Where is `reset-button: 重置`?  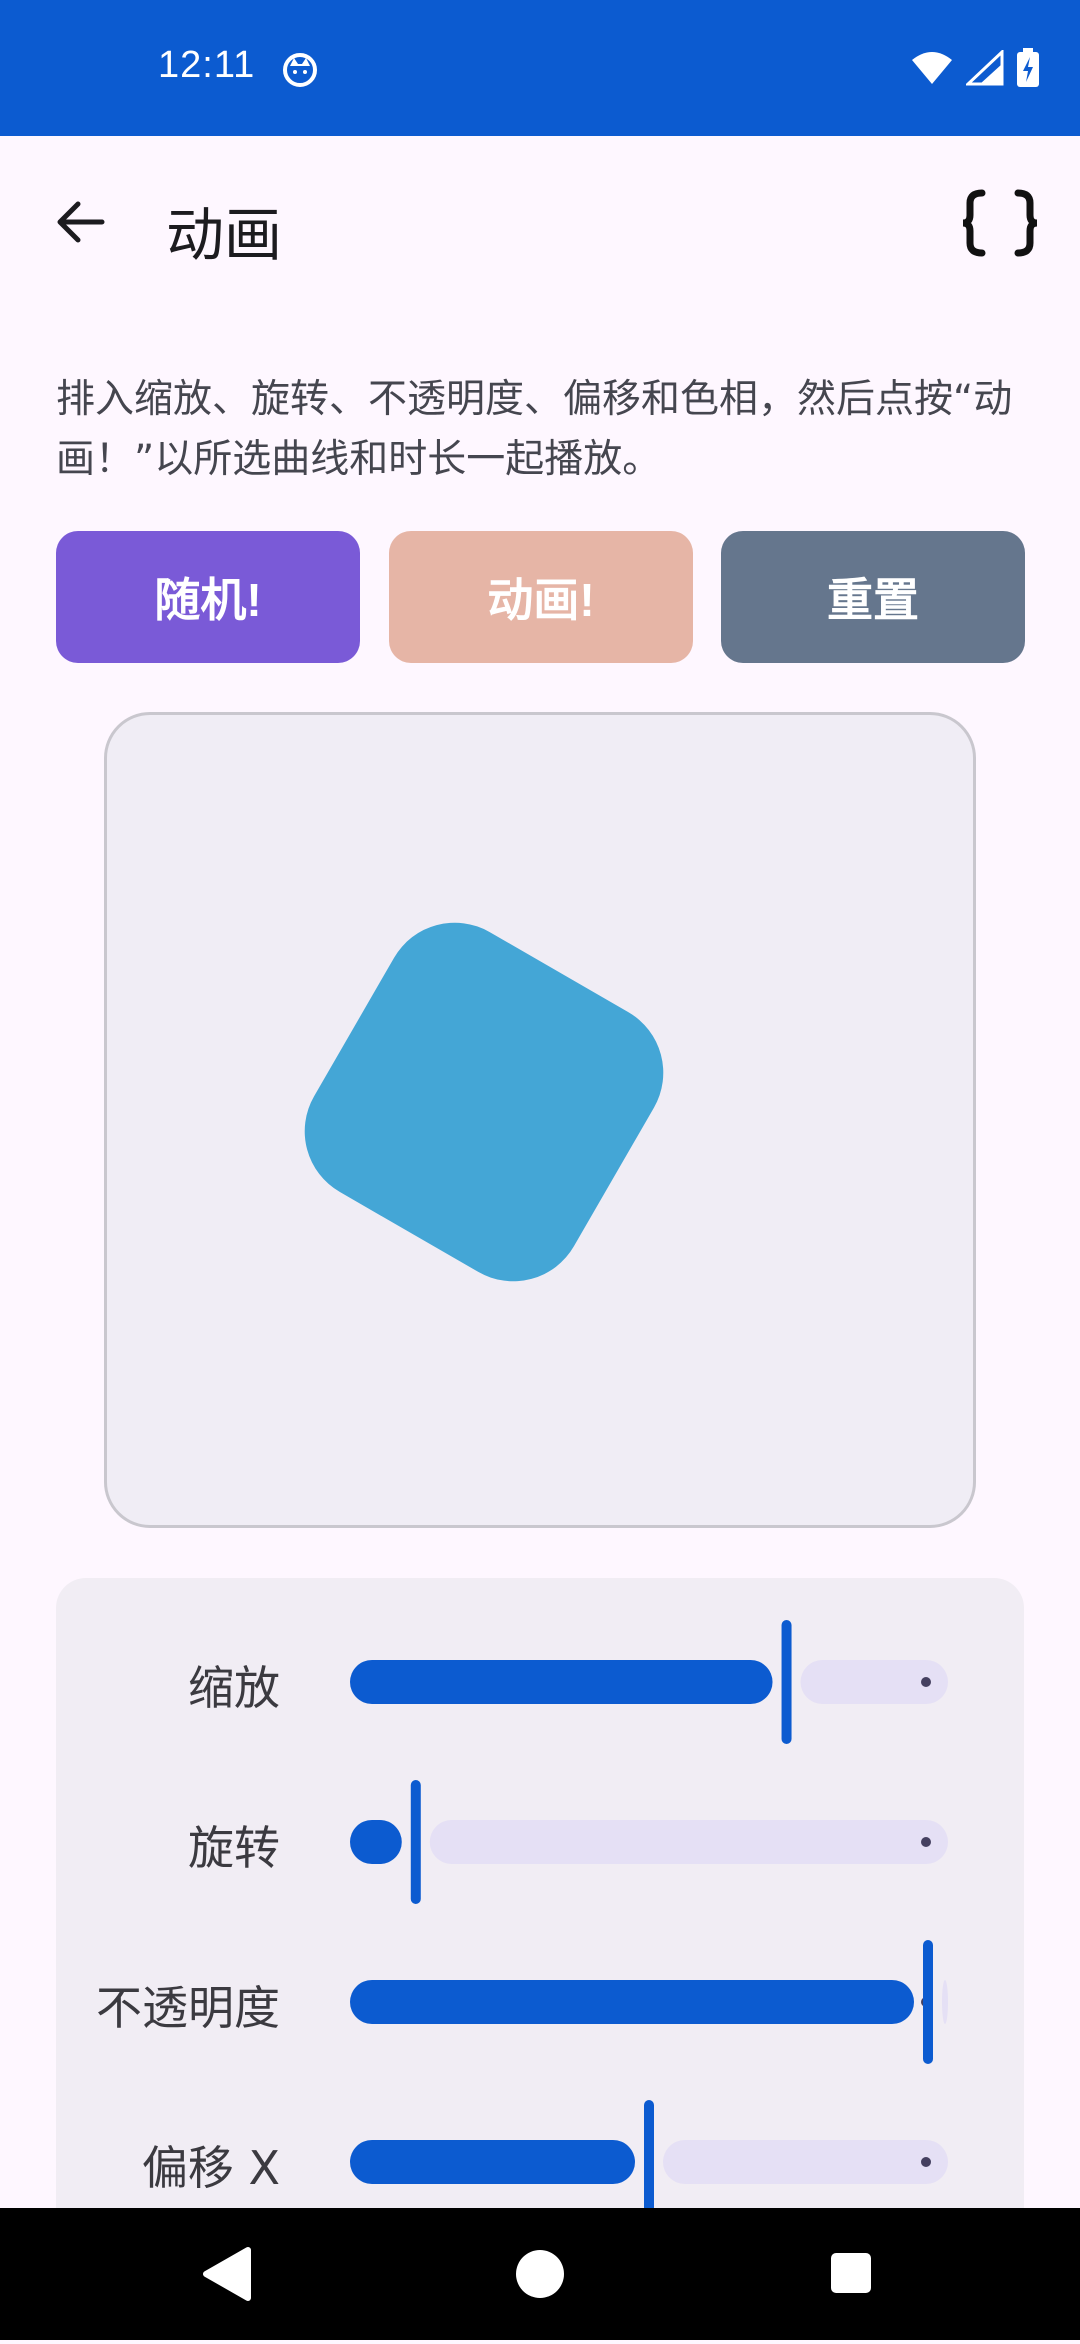
reset-button: 重置 is located at coordinates (873, 597).